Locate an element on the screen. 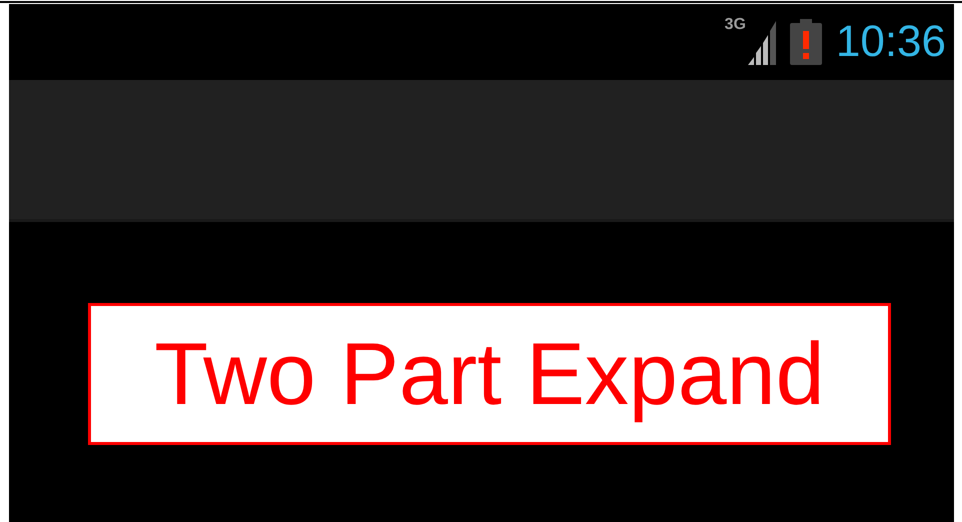 Image resolution: width=962 pixels, height=522 pixels. signal-icon is located at coordinates (761, 42).